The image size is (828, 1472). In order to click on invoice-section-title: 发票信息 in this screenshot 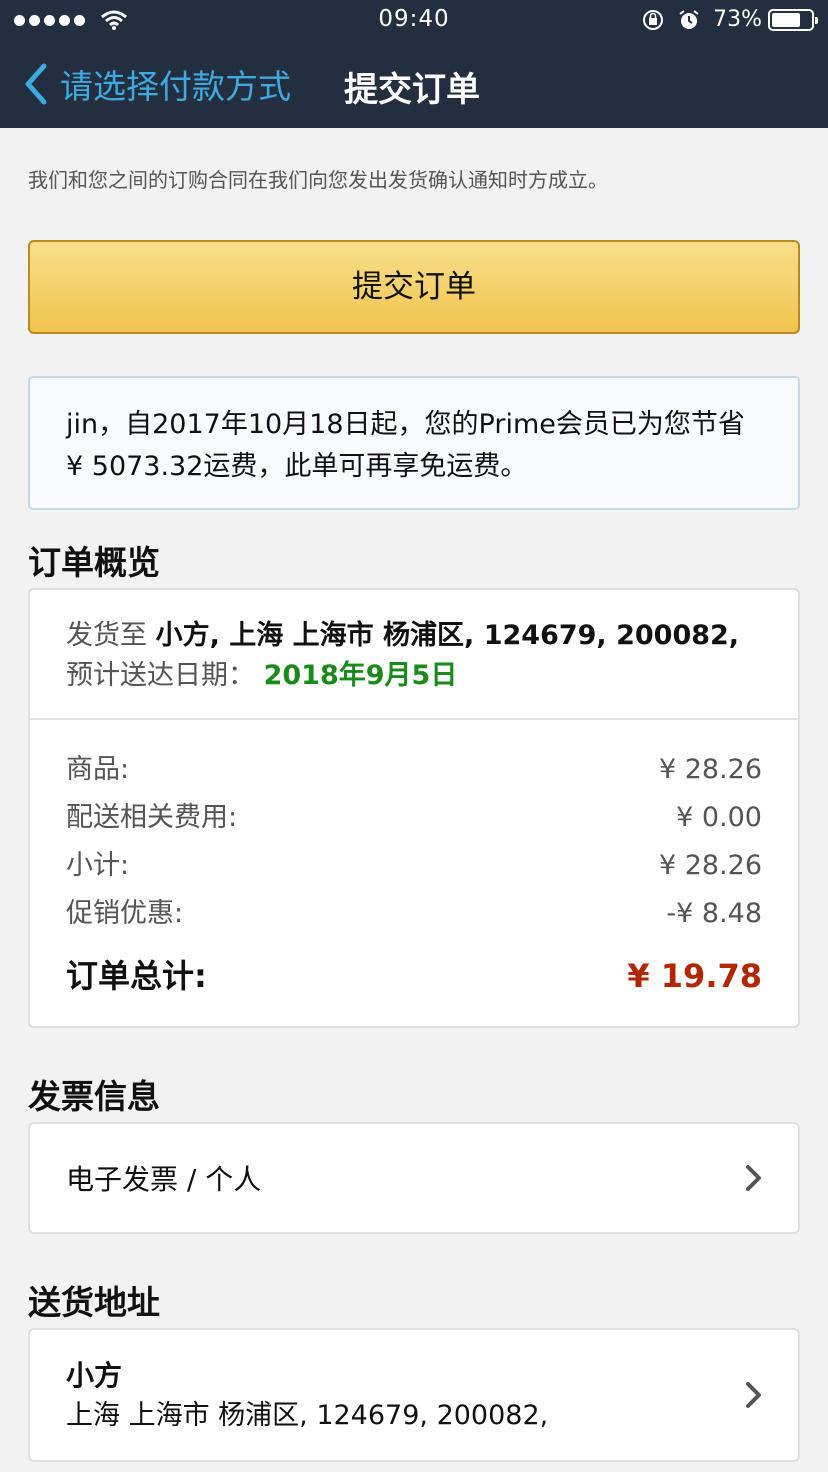, I will do `click(94, 1096)`.